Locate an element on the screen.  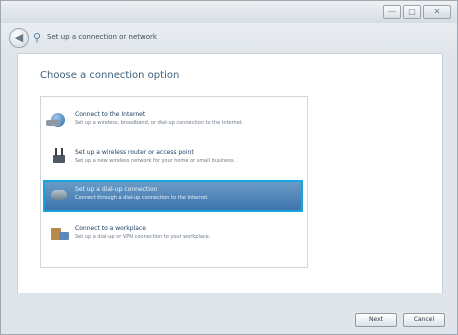
option-title: Set up a dial-up connection is located at coordinates (116, 189).